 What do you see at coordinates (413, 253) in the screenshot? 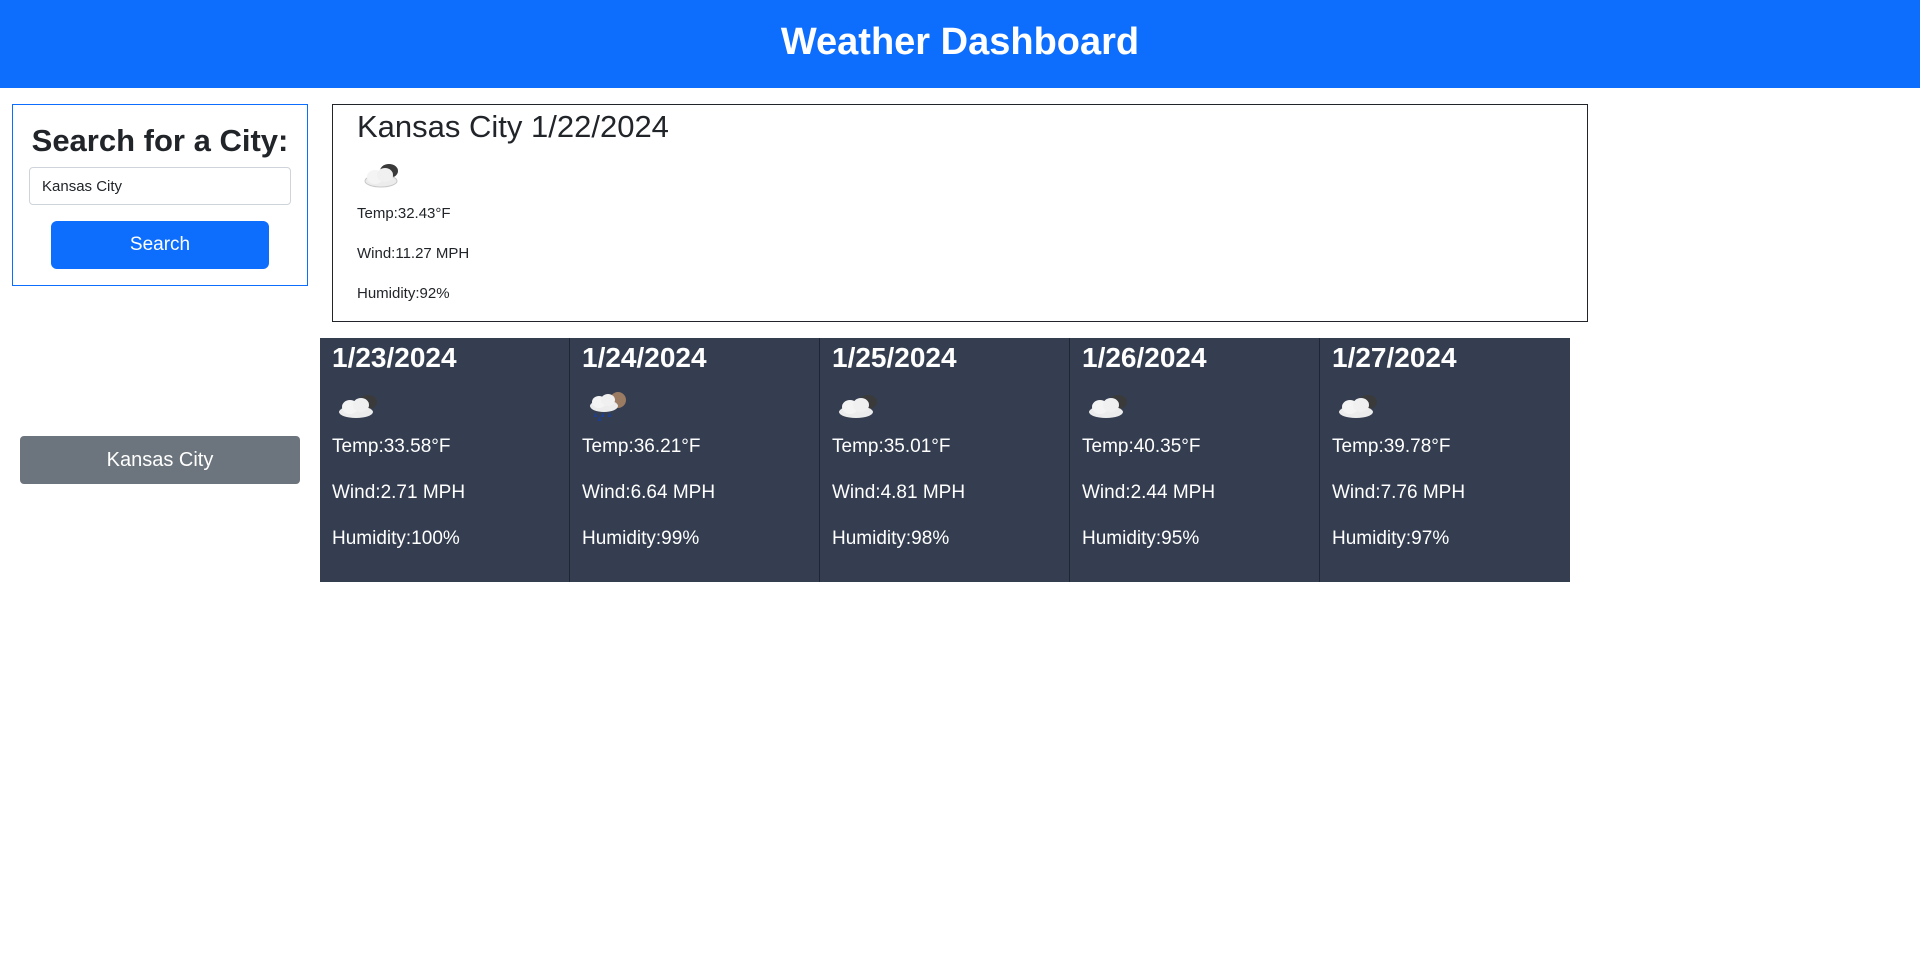
I see `current-wind: Wind:11.27 MPH` at bounding box center [413, 253].